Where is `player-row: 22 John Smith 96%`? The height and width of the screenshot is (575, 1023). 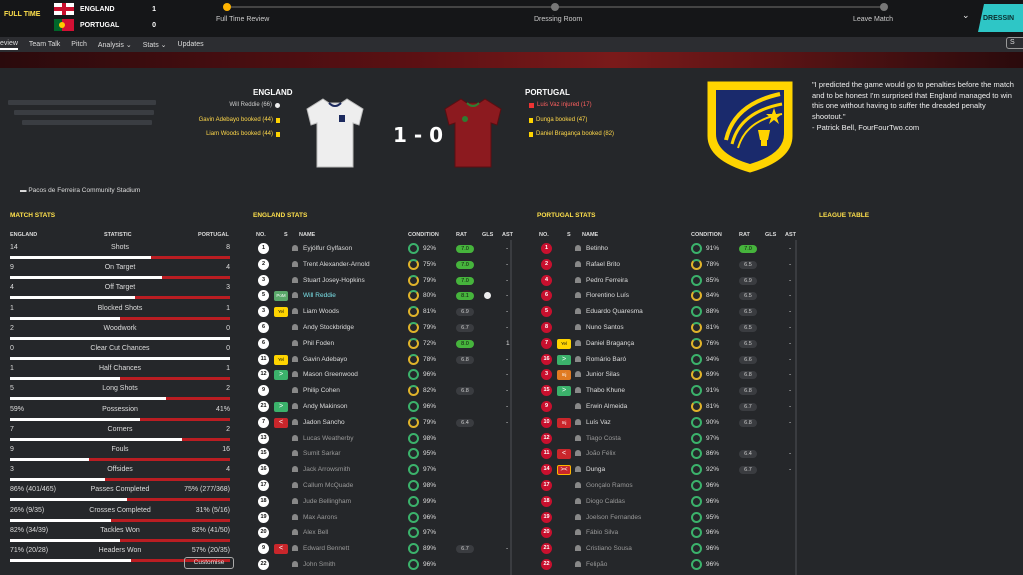
player-row: 22 John Smith 96% is located at coordinates (383, 565).